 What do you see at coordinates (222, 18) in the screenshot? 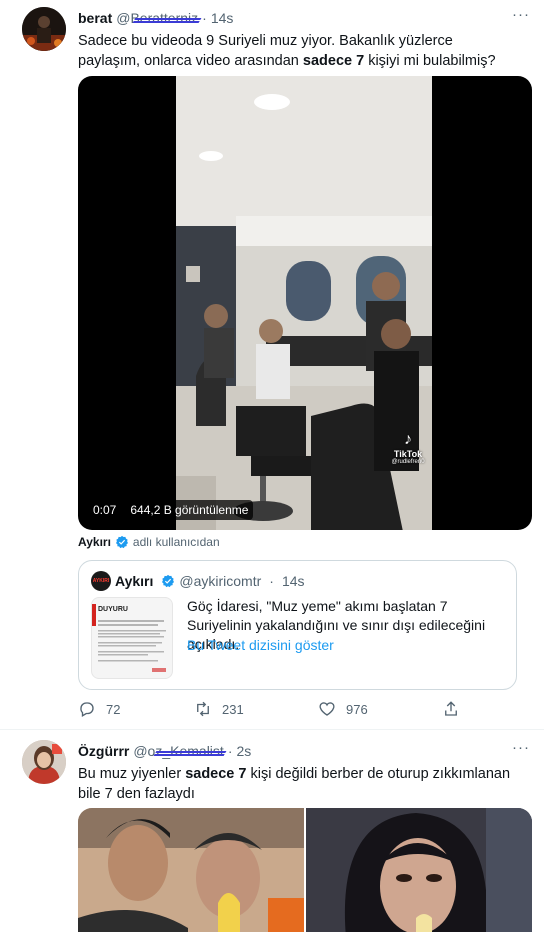
I see `timestamp: 14s` at bounding box center [222, 18].